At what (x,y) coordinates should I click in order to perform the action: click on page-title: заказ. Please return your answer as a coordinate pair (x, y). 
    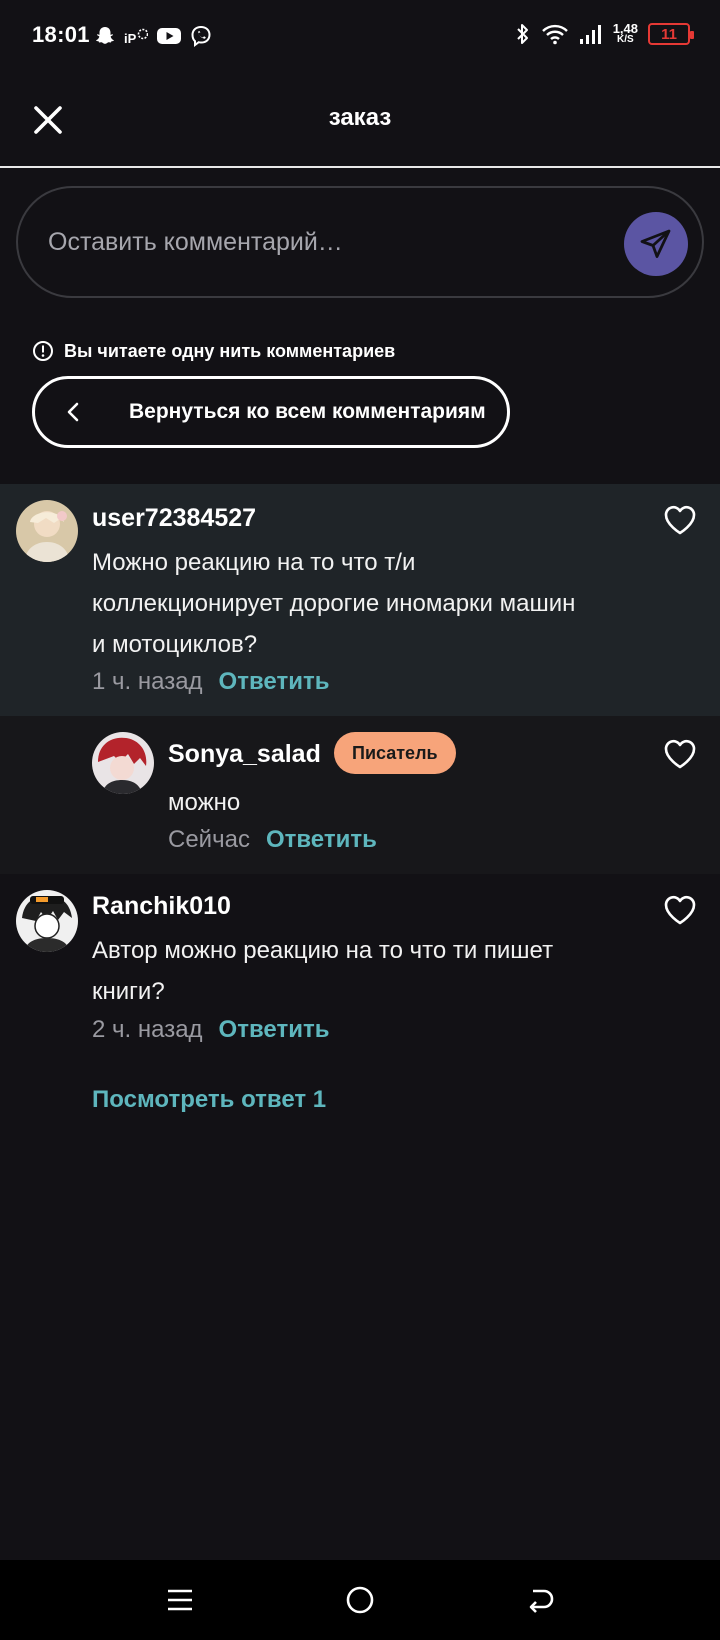
    Looking at the image, I should click on (360, 117).